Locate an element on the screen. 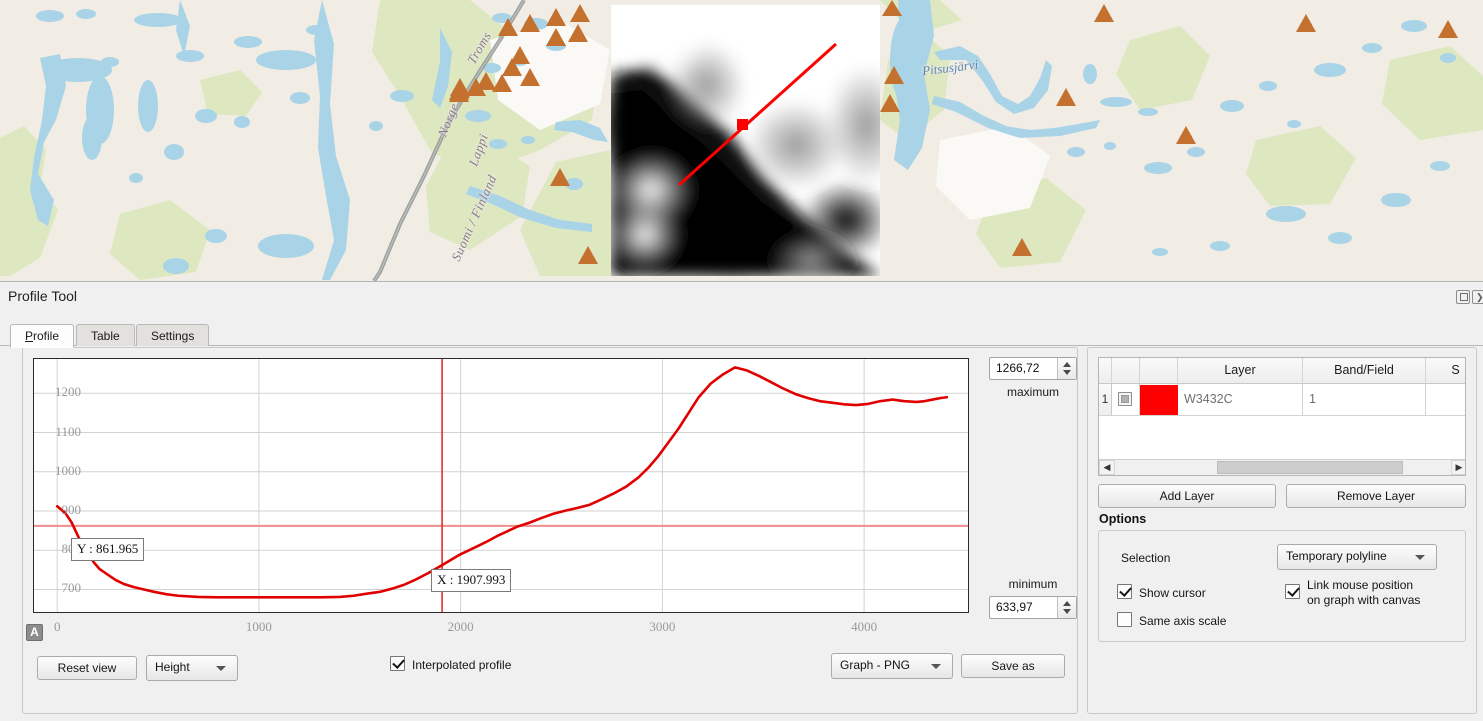 The width and height of the screenshot is (1483, 721). col-header-color is located at coordinates (1159, 370).